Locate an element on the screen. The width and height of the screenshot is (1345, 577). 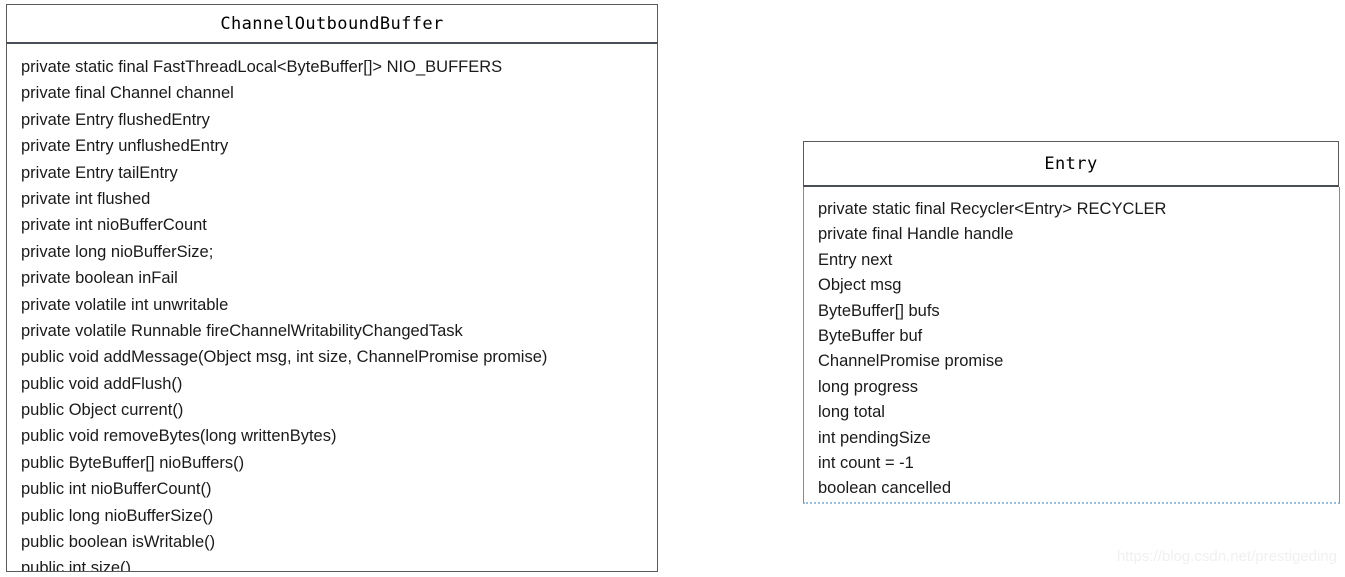
class-member: private long nioBufferSize; is located at coordinates (117, 251).